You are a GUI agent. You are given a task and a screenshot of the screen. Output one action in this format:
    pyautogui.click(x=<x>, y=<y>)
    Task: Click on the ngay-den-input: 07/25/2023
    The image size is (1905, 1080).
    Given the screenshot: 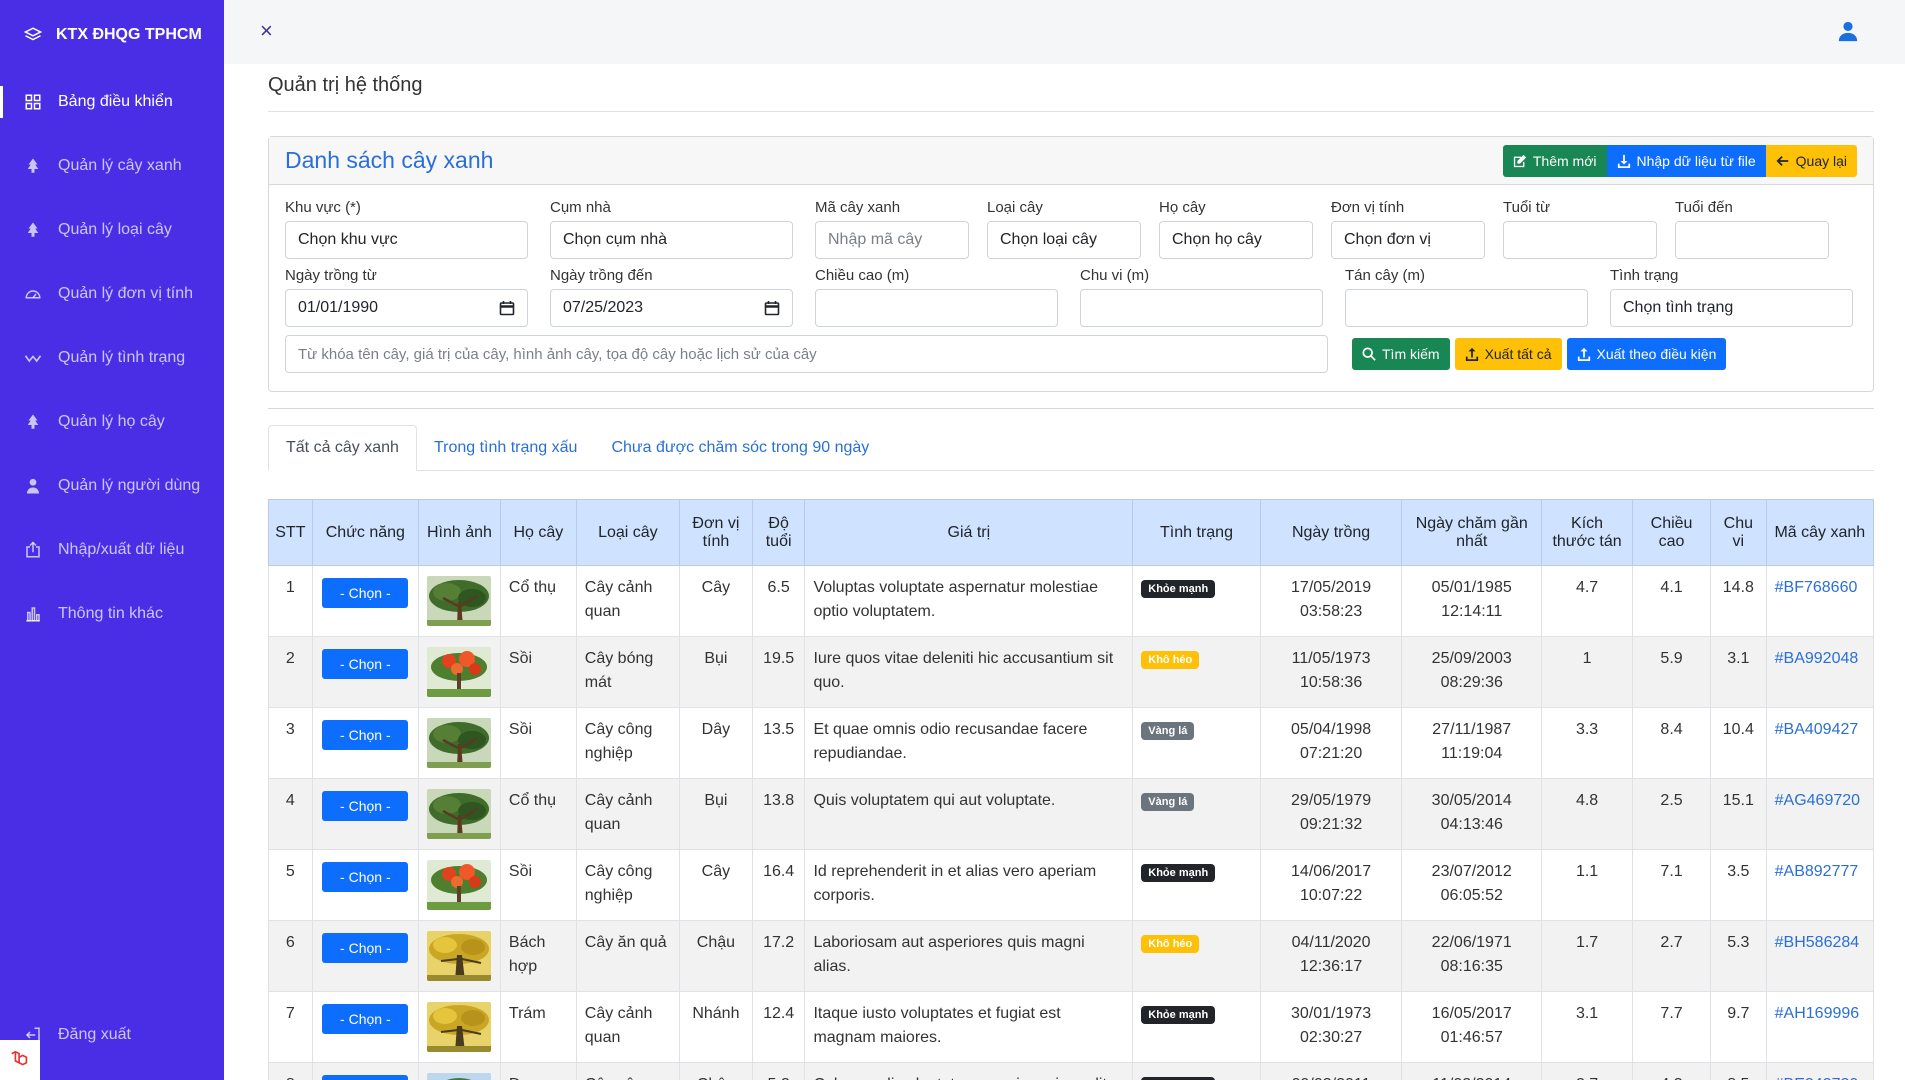 What is the action you would take?
    pyautogui.click(x=671, y=308)
    